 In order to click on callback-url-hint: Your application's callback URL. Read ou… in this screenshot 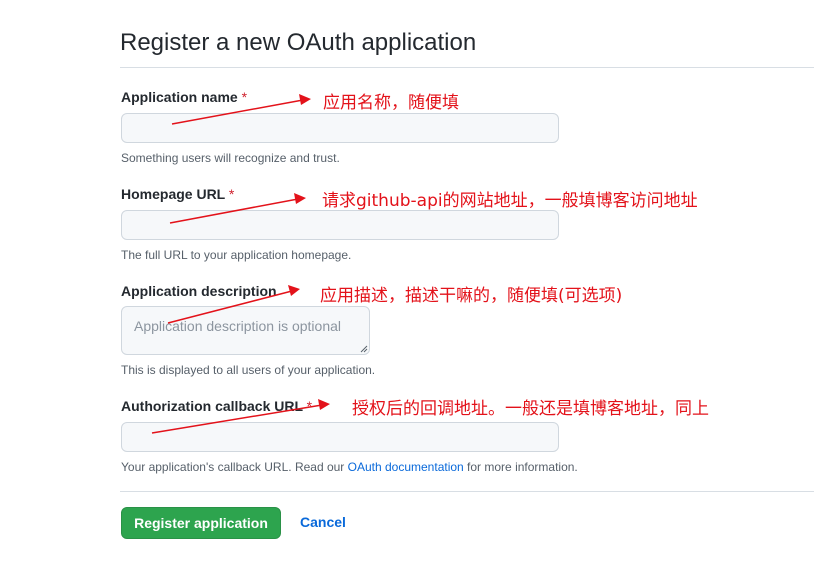, I will do `click(349, 467)`.